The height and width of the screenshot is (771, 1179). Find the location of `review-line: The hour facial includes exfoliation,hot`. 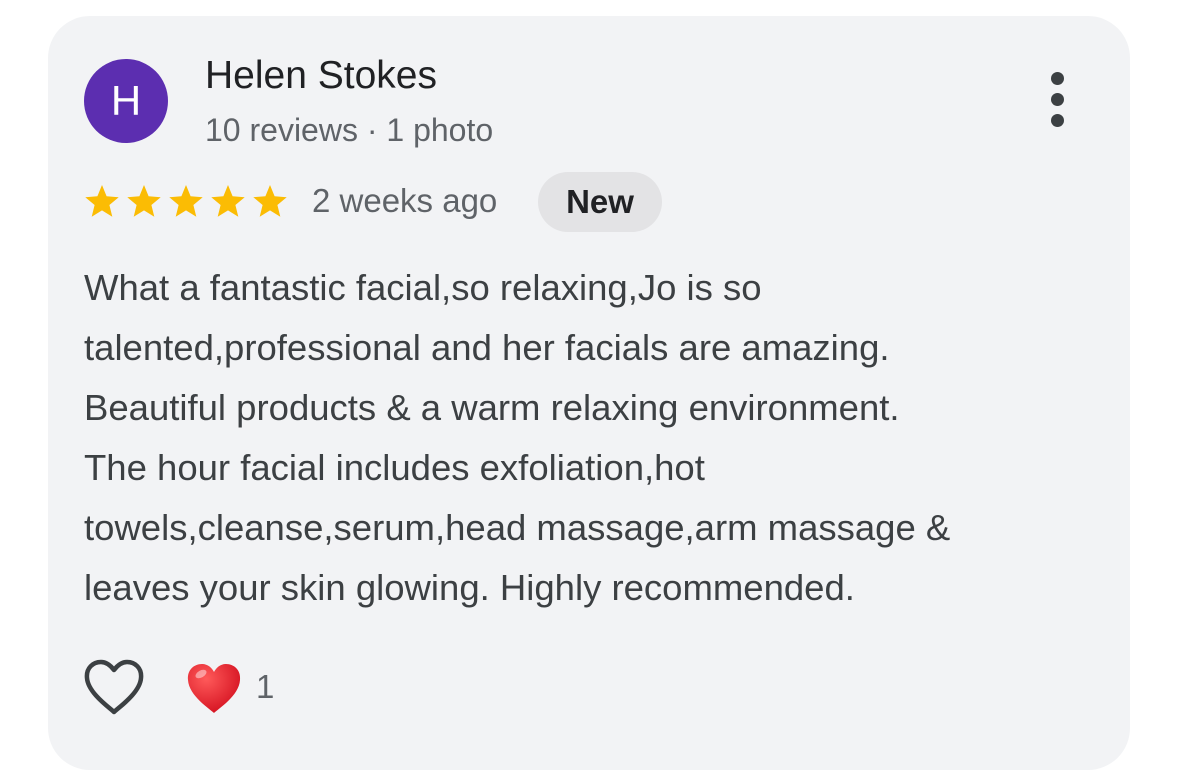

review-line: The hour facial includes exfoliation,hot is located at coordinates (394, 467).